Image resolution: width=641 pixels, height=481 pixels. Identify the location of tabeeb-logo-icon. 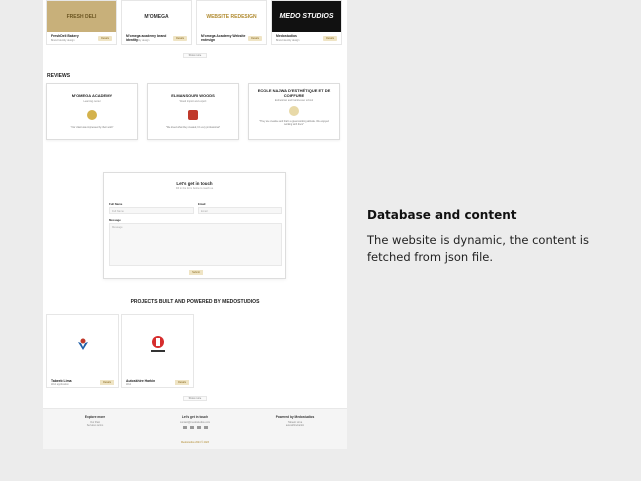
(82, 344).